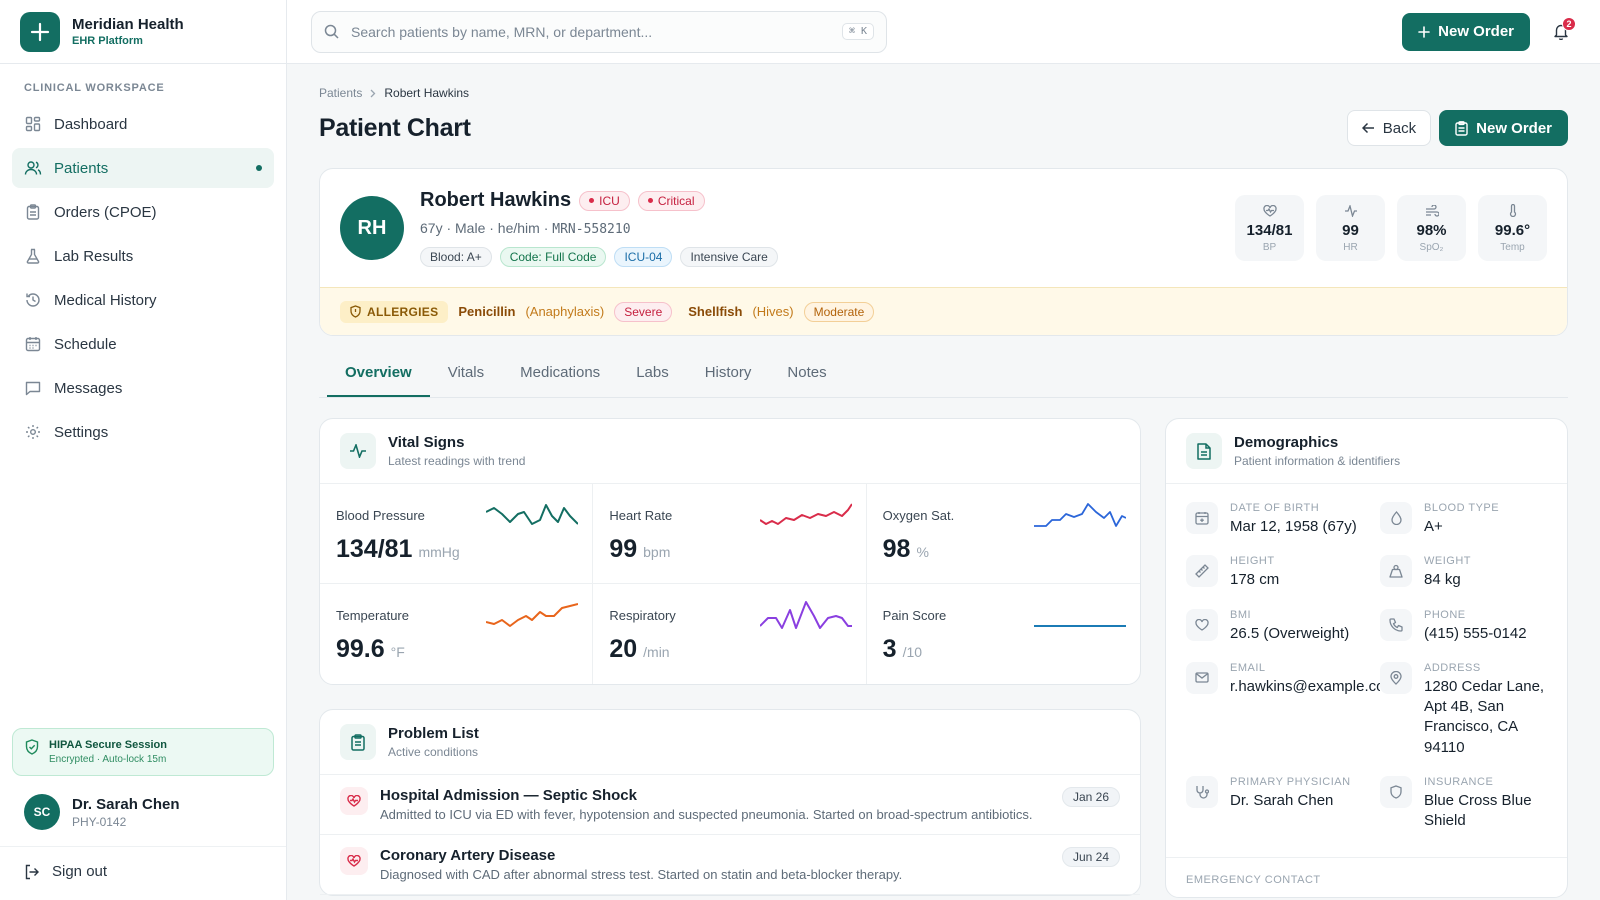 Image resolution: width=1600 pixels, height=900 pixels. What do you see at coordinates (466, 380) in the screenshot?
I see `tab-vitals: Vitals` at bounding box center [466, 380].